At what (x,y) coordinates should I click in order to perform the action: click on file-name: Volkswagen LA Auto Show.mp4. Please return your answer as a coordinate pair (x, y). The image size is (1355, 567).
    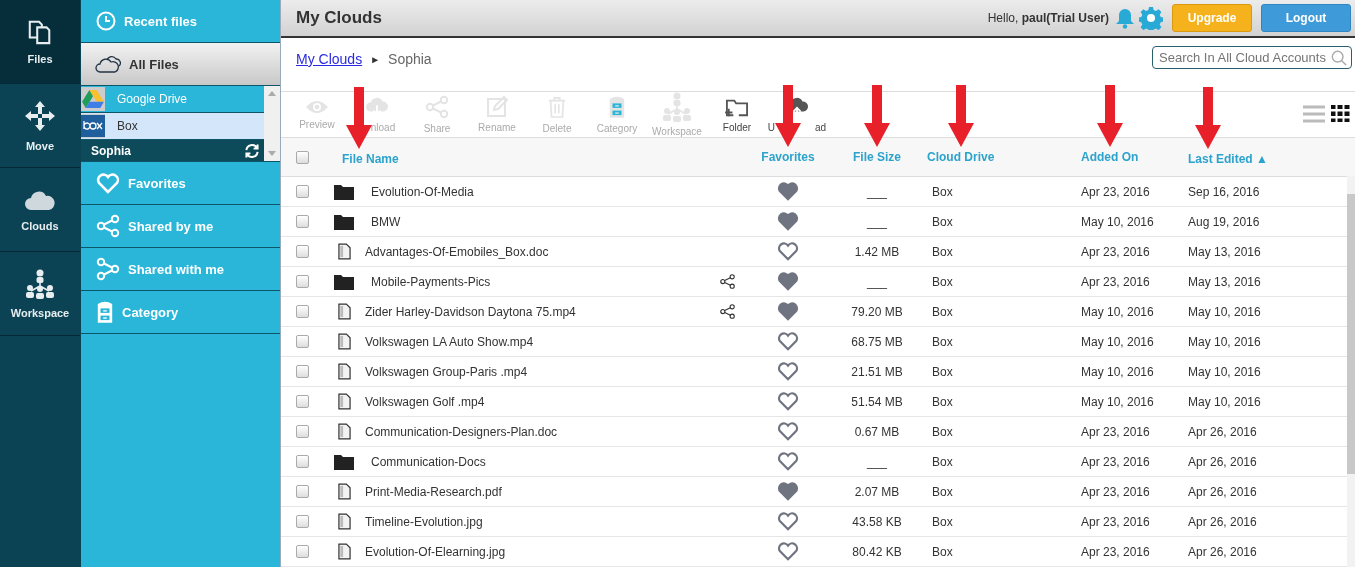
    Looking at the image, I should click on (535, 341).